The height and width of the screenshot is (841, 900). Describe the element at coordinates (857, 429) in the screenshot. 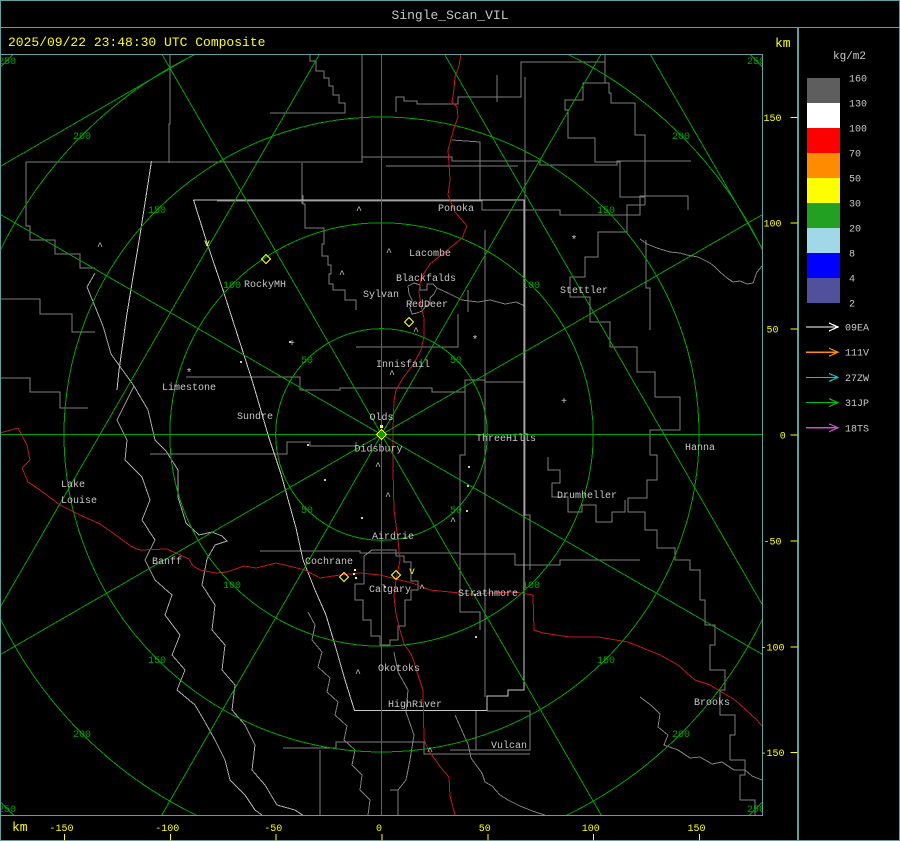

I see `svg-text: 18TS` at that location.